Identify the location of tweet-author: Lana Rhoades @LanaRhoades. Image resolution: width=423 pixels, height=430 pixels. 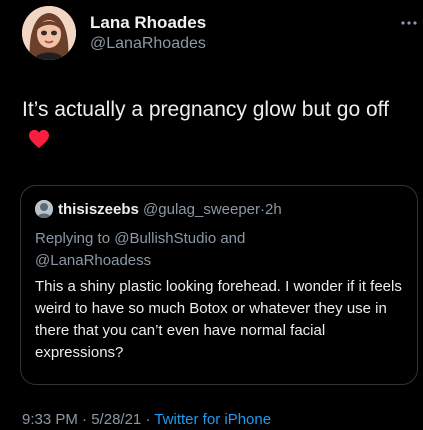
(148, 34).